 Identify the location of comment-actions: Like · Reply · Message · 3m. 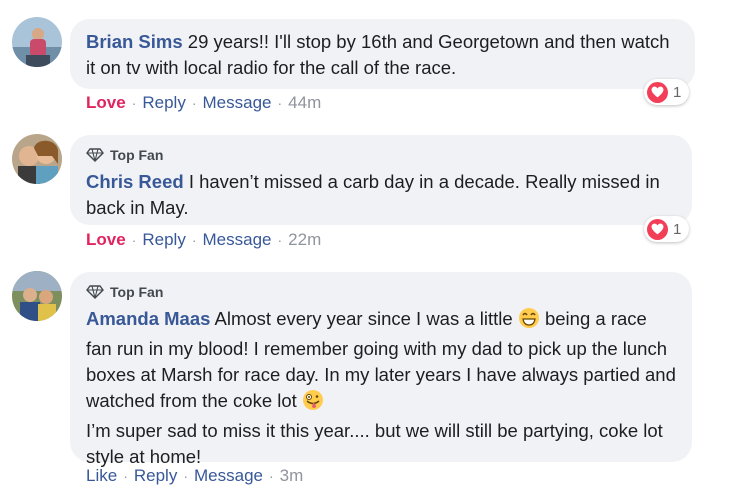
(194, 476).